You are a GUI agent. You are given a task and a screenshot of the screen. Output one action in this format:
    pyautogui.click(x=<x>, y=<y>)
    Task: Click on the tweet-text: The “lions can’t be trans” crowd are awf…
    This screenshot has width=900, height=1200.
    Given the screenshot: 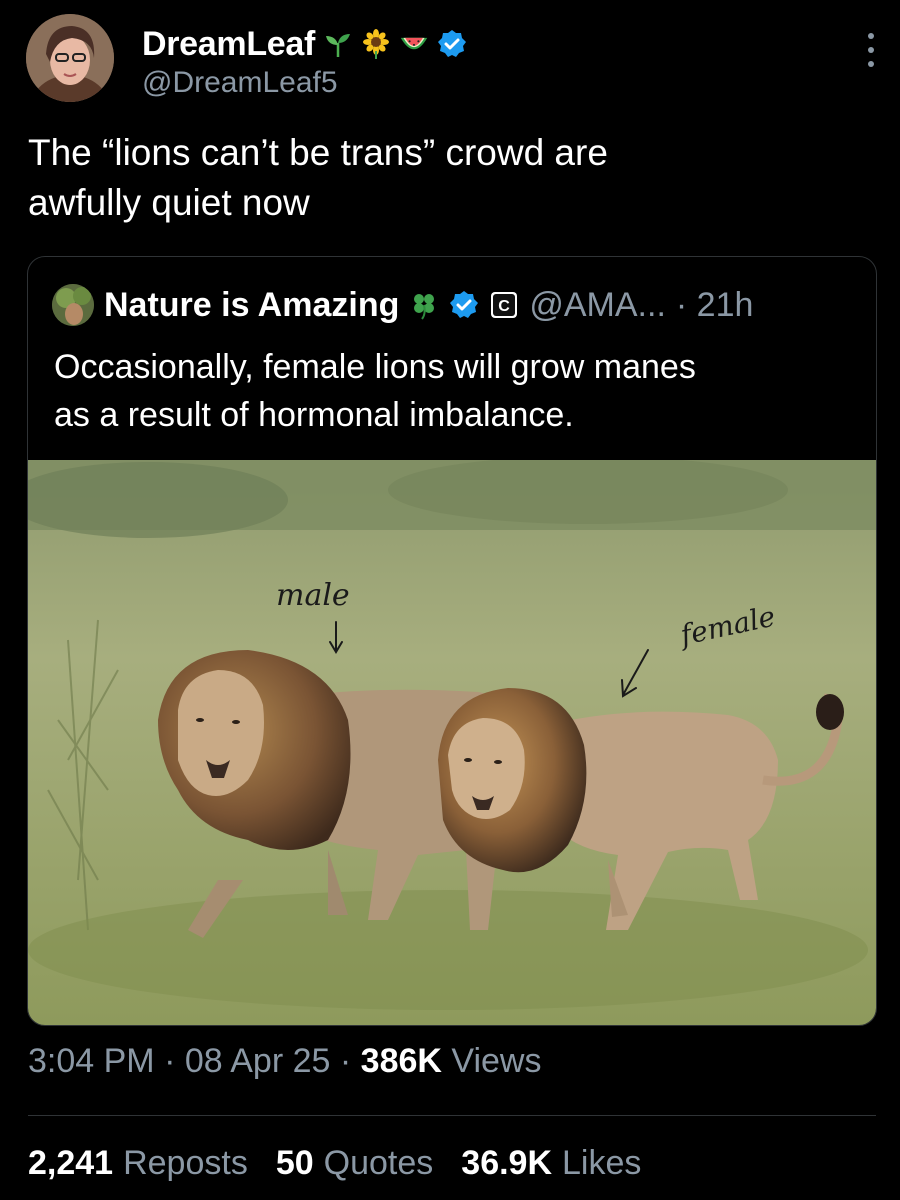 What is the action you would take?
    pyautogui.click(x=448, y=178)
    